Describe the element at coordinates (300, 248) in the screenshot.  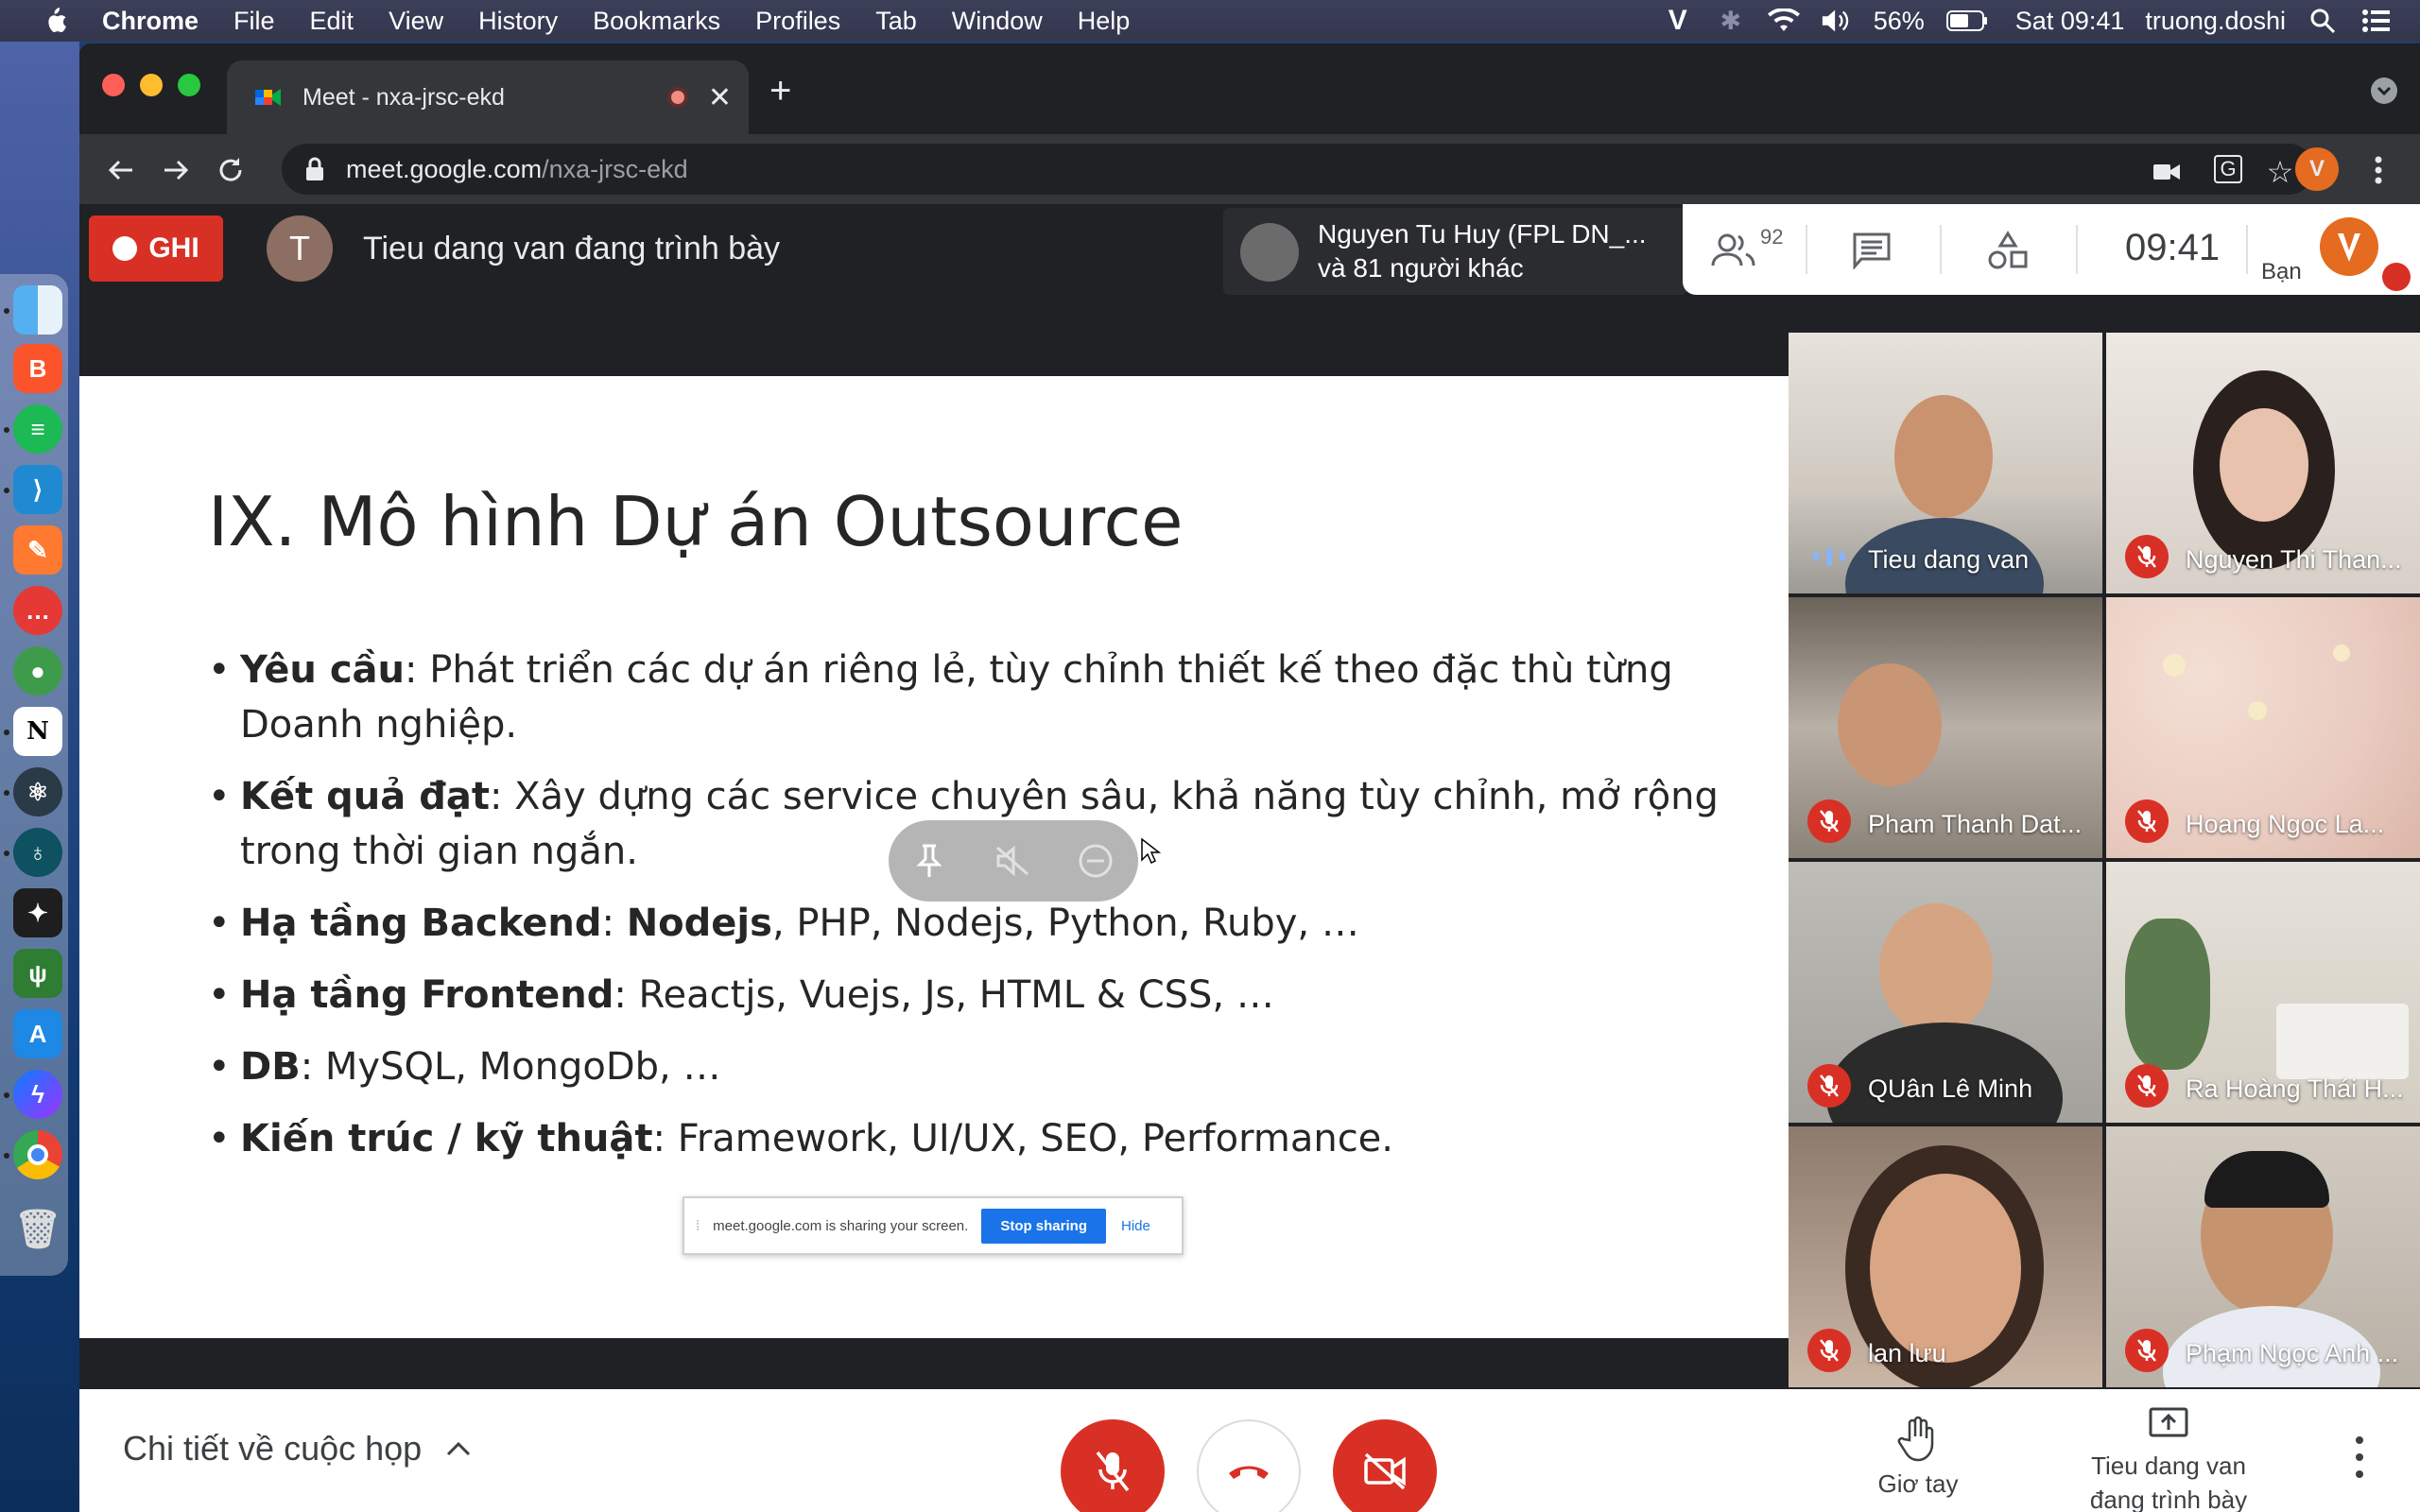
I see `presenter-avatar: T` at that location.